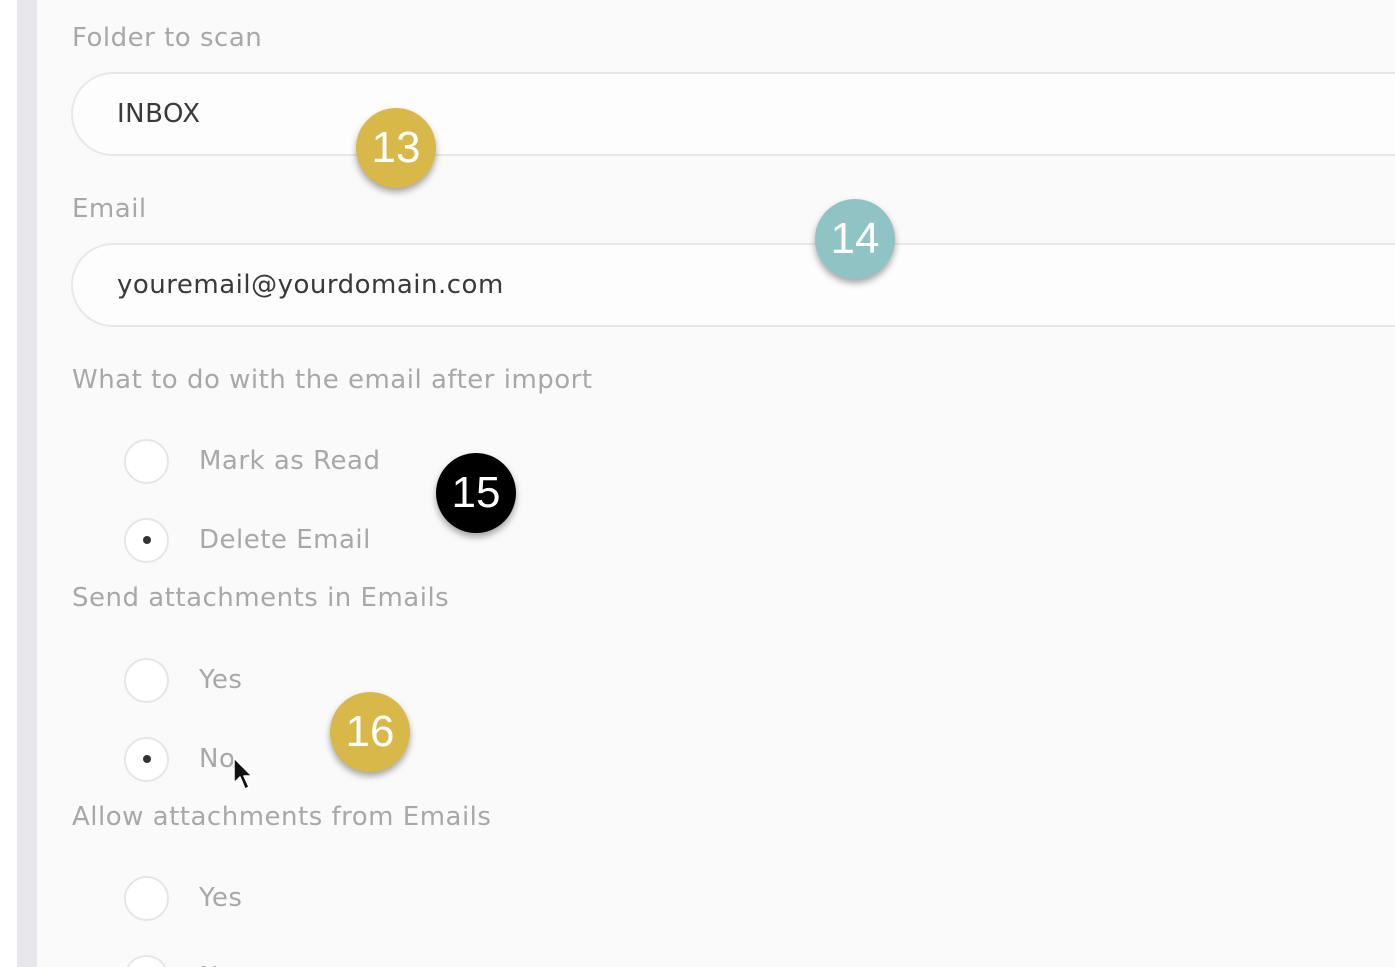 The width and height of the screenshot is (1395, 967). Describe the element at coordinates (27, 483) in the screenshot. I see `panel-left-border` at that location.